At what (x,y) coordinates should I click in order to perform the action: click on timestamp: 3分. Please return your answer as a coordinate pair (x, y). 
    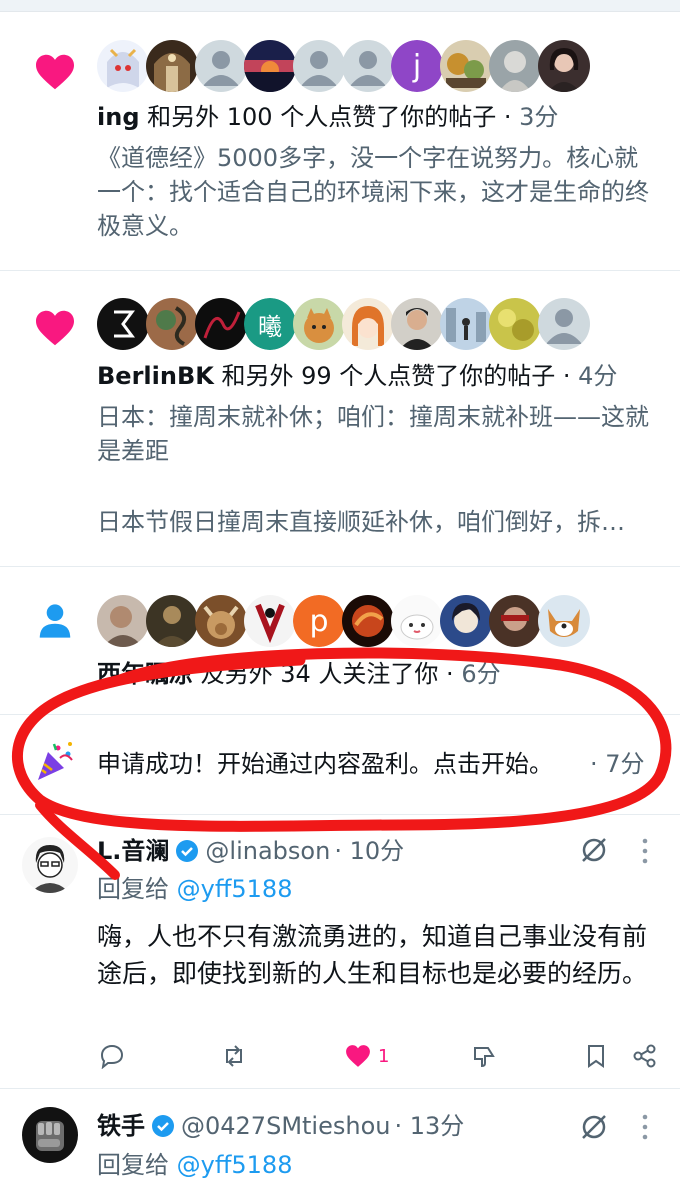
    Looking at the image, I should click on (539, 117).